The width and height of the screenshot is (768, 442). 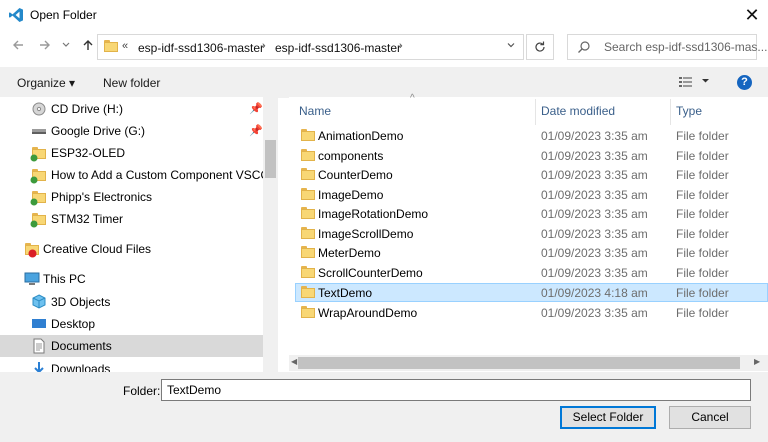 What do you see at coordinates (373, 214) in the screenshot?
I see `file-name: ImageRotationDemo` at bounding box center [373, 214].